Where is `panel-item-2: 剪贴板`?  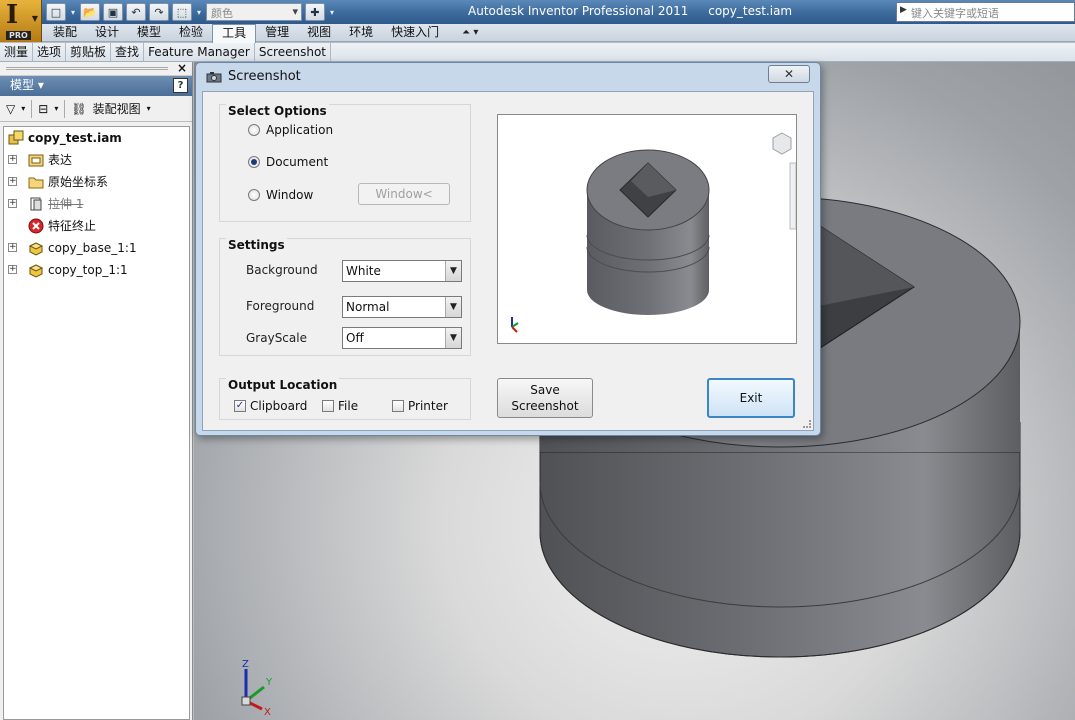
panel-item-2: 剪贴板 is located at coordinates (89, 52).